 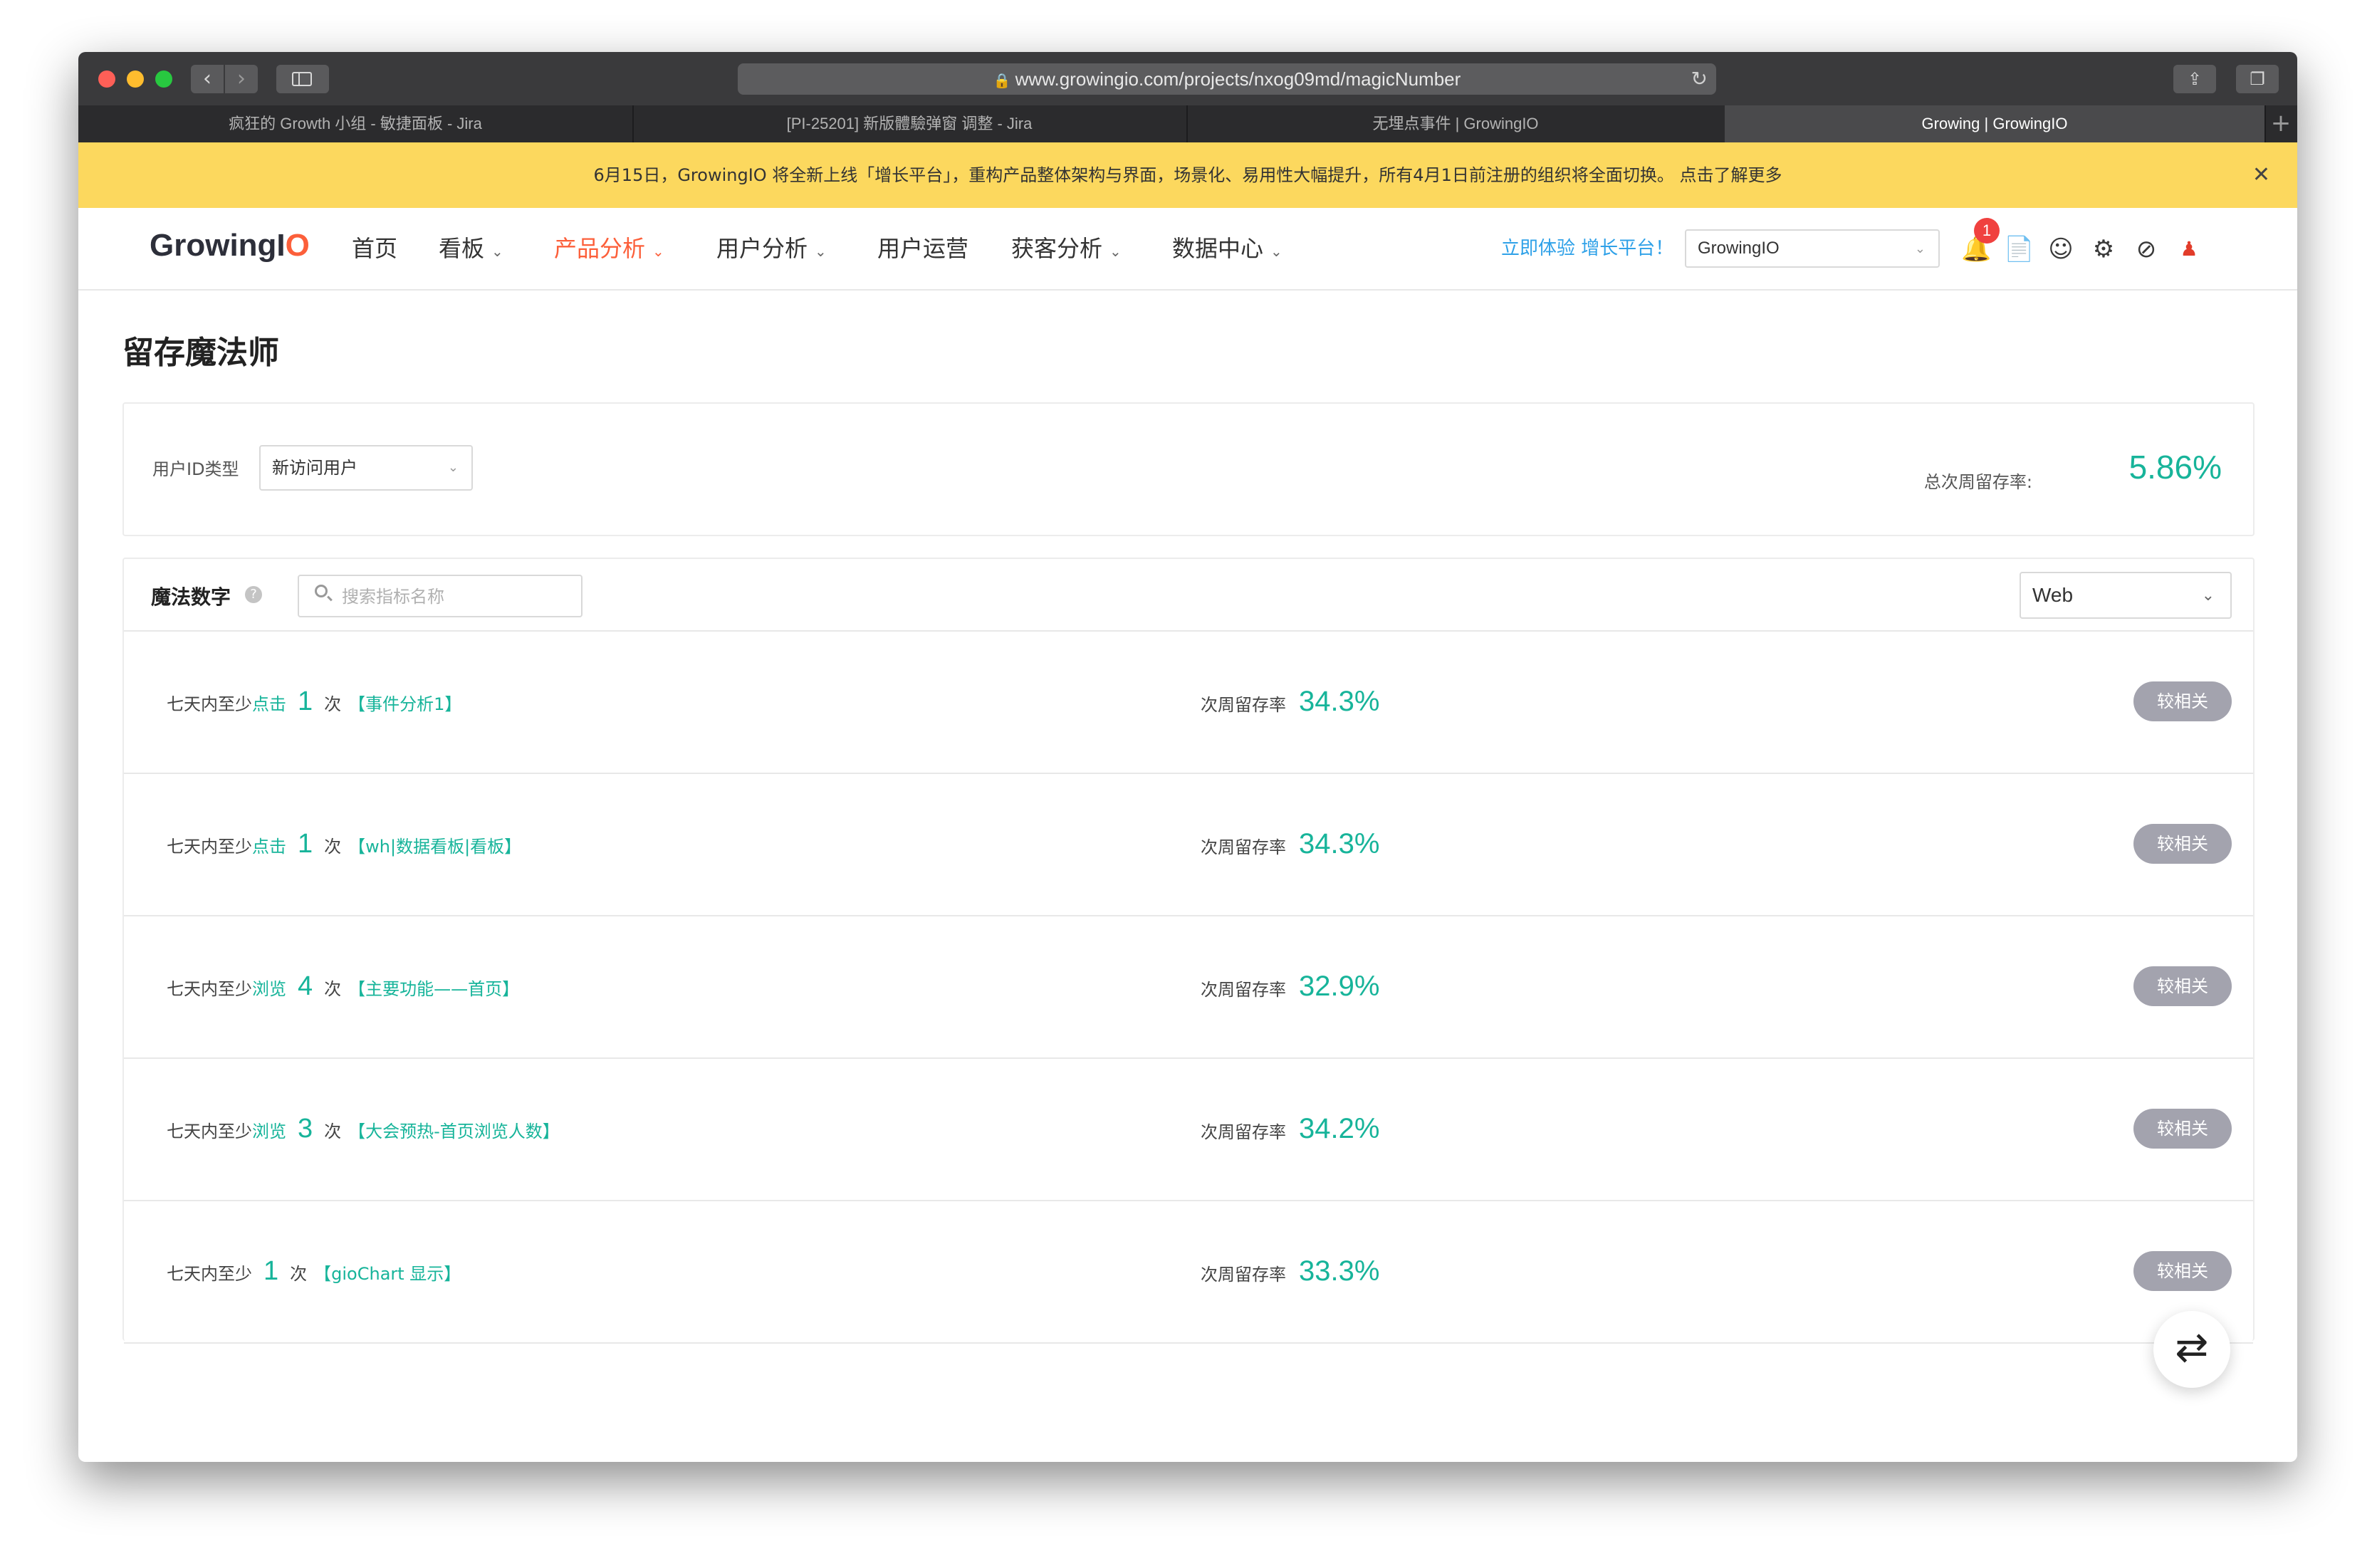 What do you see at coordinates (1290, 1128) in the screenshot?
I see `retention-rate: 次周留存率 34.2%` at bounding box center [1290, 1128].